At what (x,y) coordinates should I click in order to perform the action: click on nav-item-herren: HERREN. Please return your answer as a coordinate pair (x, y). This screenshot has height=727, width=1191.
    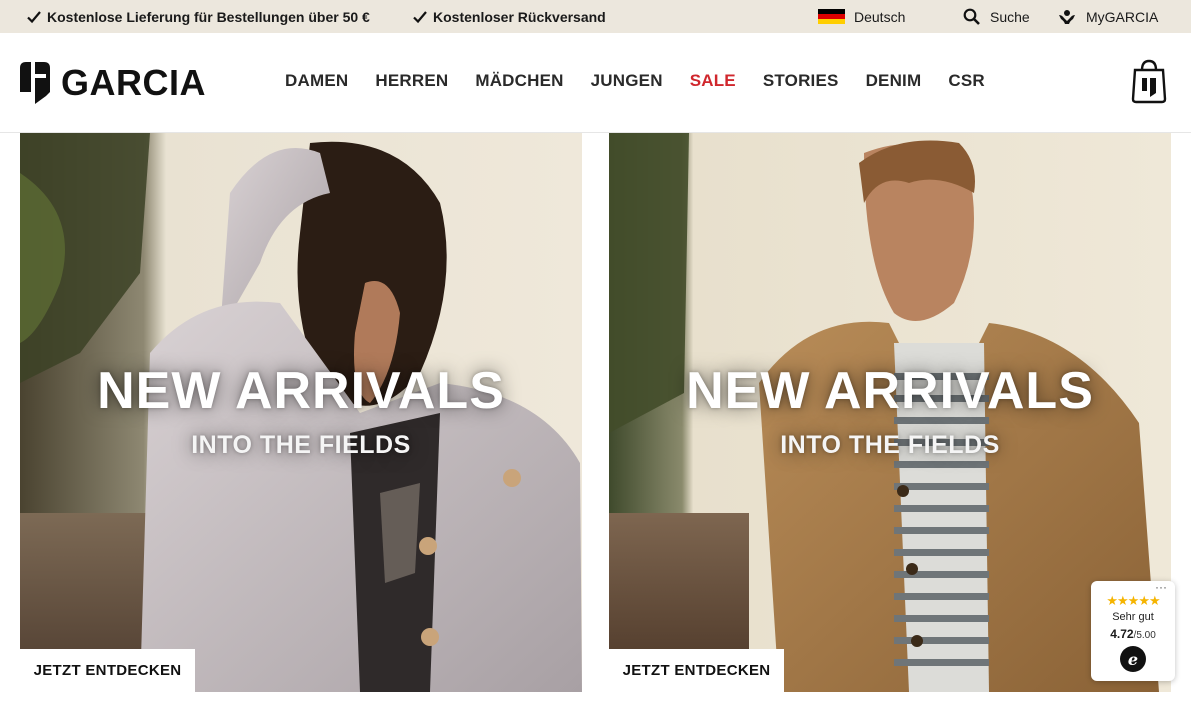
    Looking at the image, I should click on (411, 81).